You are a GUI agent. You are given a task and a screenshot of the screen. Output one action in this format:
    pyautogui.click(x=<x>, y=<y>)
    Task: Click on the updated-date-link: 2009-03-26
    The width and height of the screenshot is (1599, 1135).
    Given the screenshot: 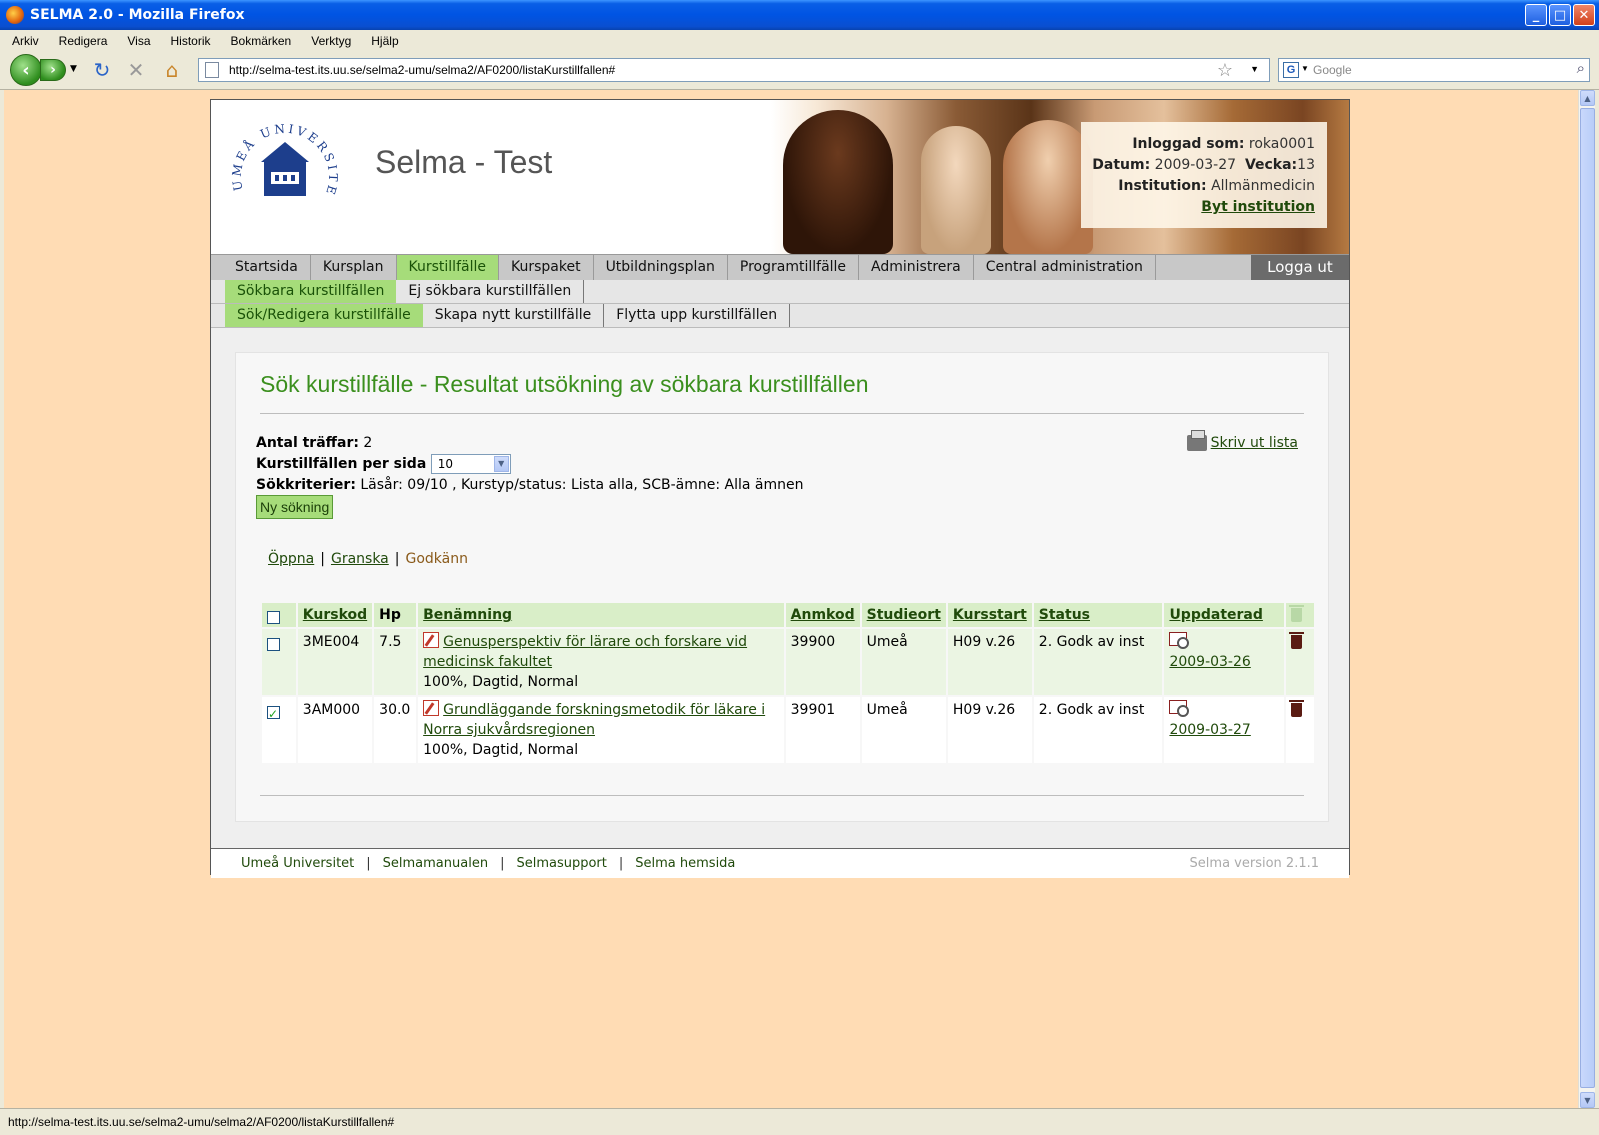 What is the action you would take?
    pyautogui.click(x=1209, y=662)
    